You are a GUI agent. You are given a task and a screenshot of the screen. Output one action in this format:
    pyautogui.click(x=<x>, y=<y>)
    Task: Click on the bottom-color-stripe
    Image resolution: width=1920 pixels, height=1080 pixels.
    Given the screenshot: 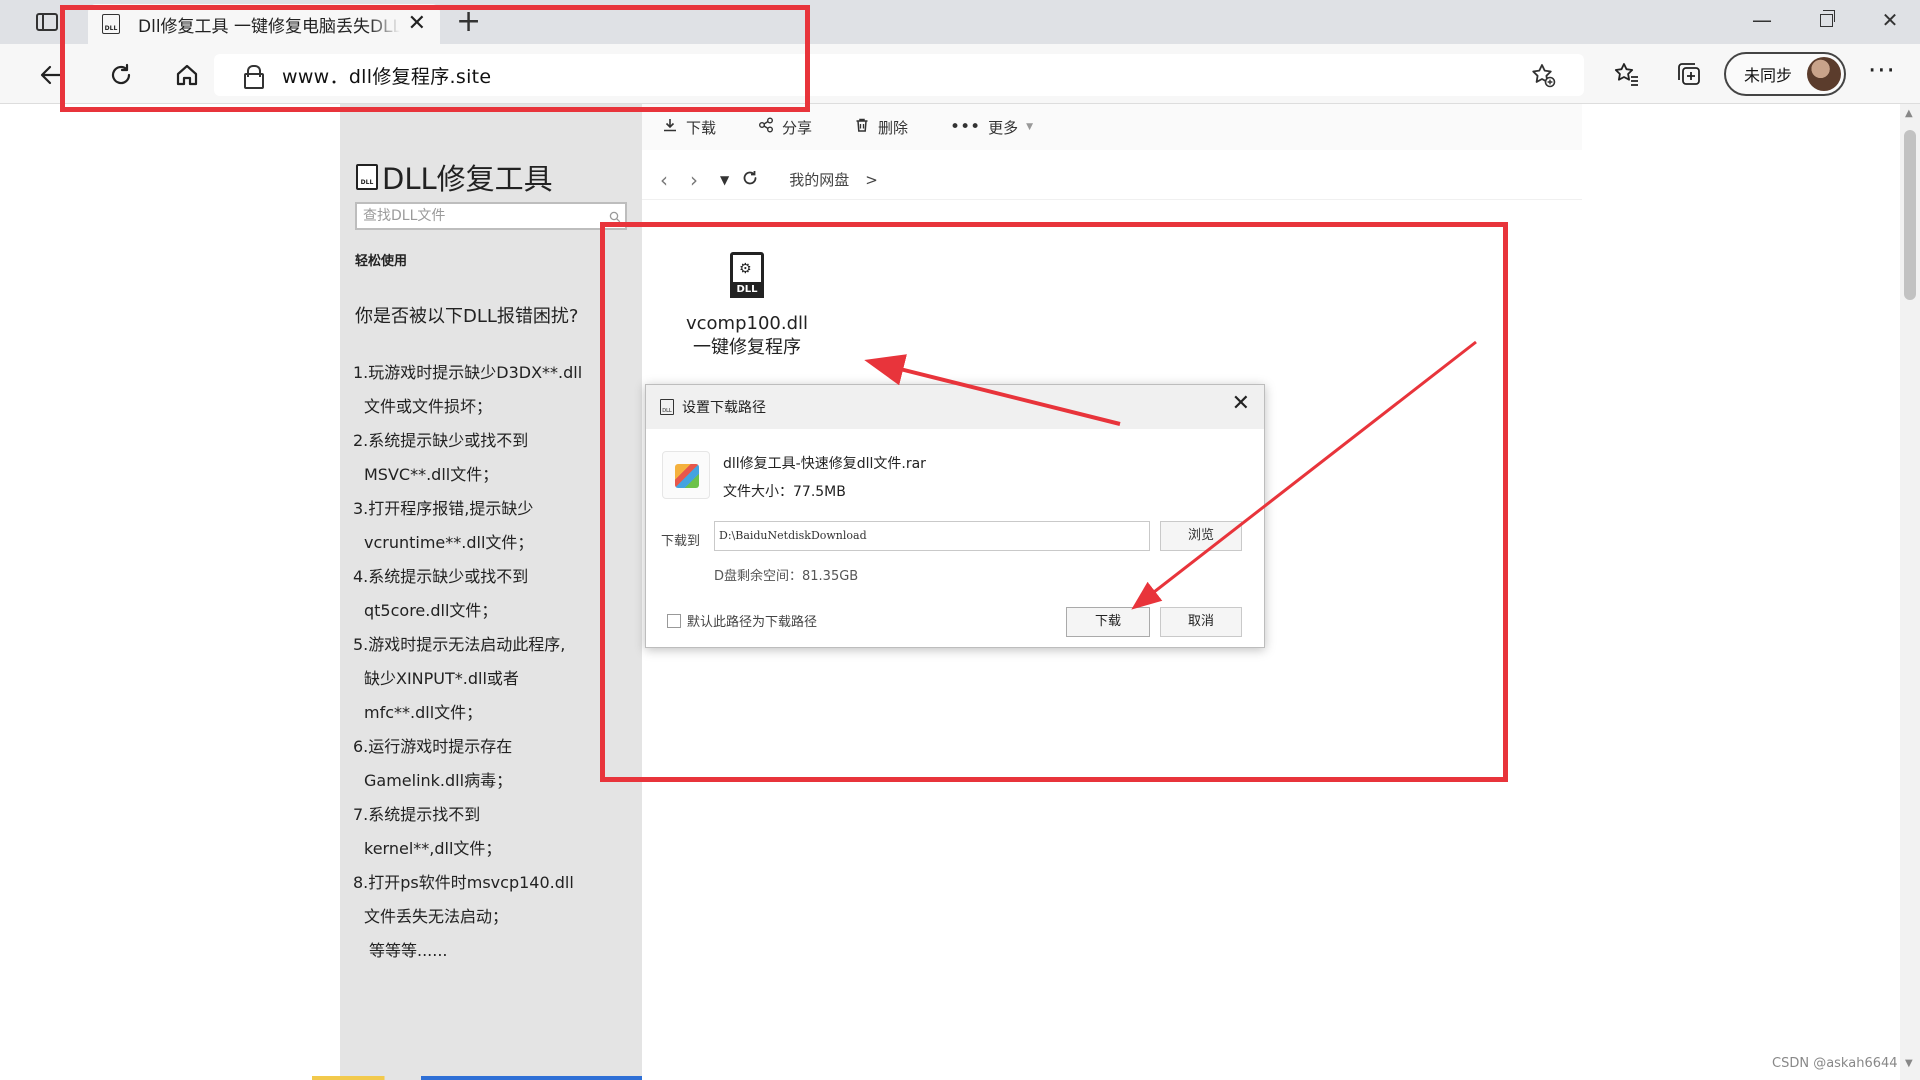 What is the action you would take?
    pyautogui.click(x=477, y=1078)
    